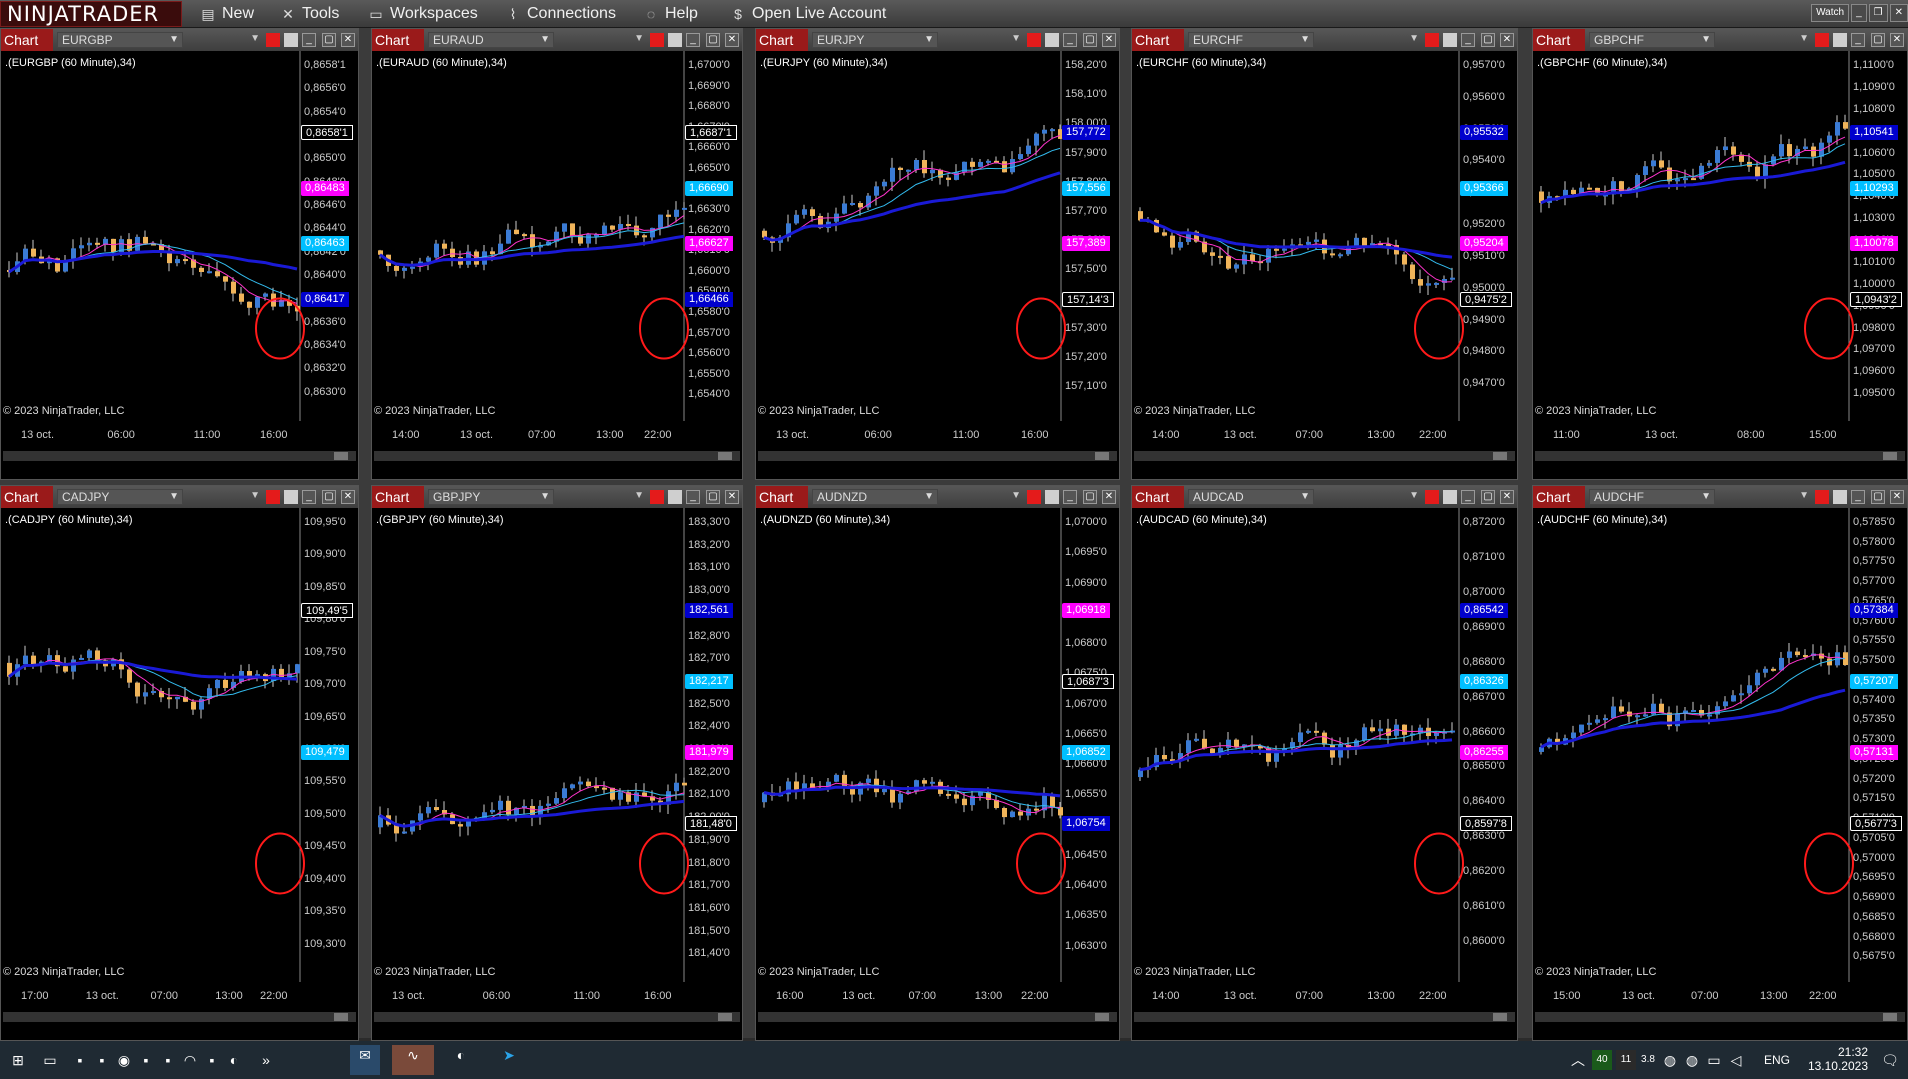 The height and width of the screenshot is (1079, 1908). I want to click on clock: 21:32 13.10.2023, so click(1838, 1059).